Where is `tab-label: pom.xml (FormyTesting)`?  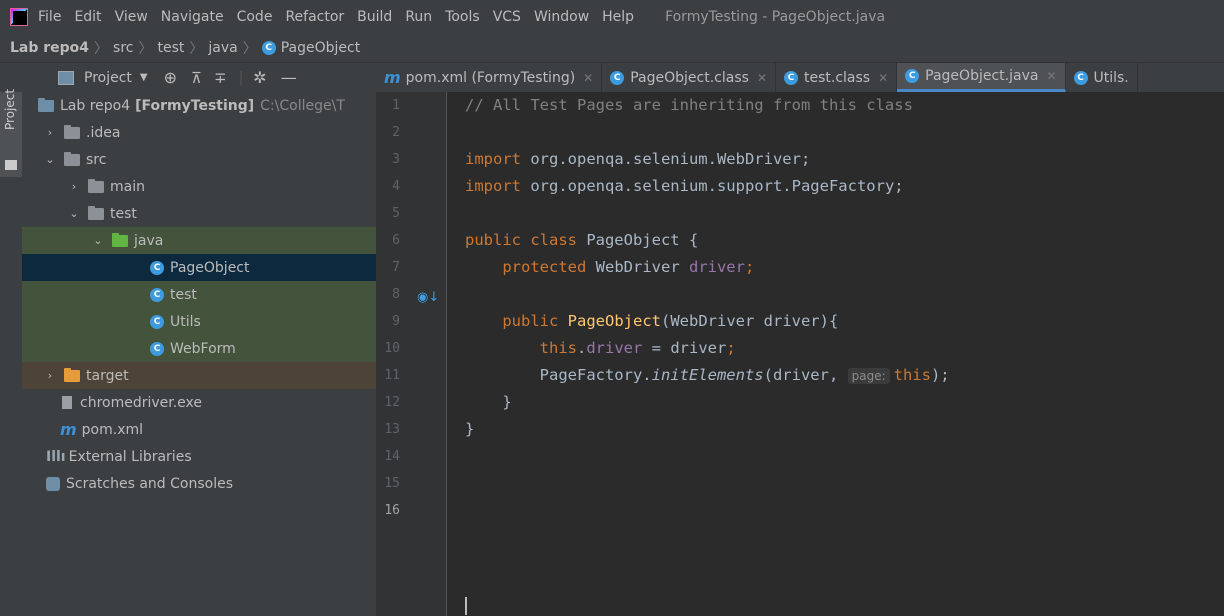
tab-label: pom.xml (FormyTesting) is located at coordinates (490, 77).